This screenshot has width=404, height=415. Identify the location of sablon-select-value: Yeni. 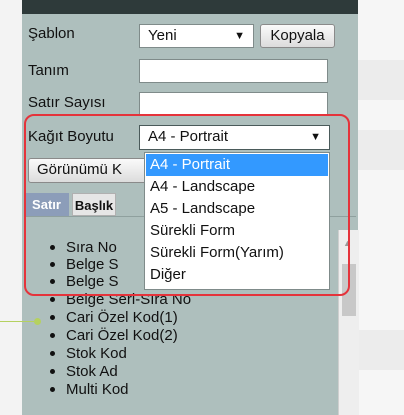
(162, 35).